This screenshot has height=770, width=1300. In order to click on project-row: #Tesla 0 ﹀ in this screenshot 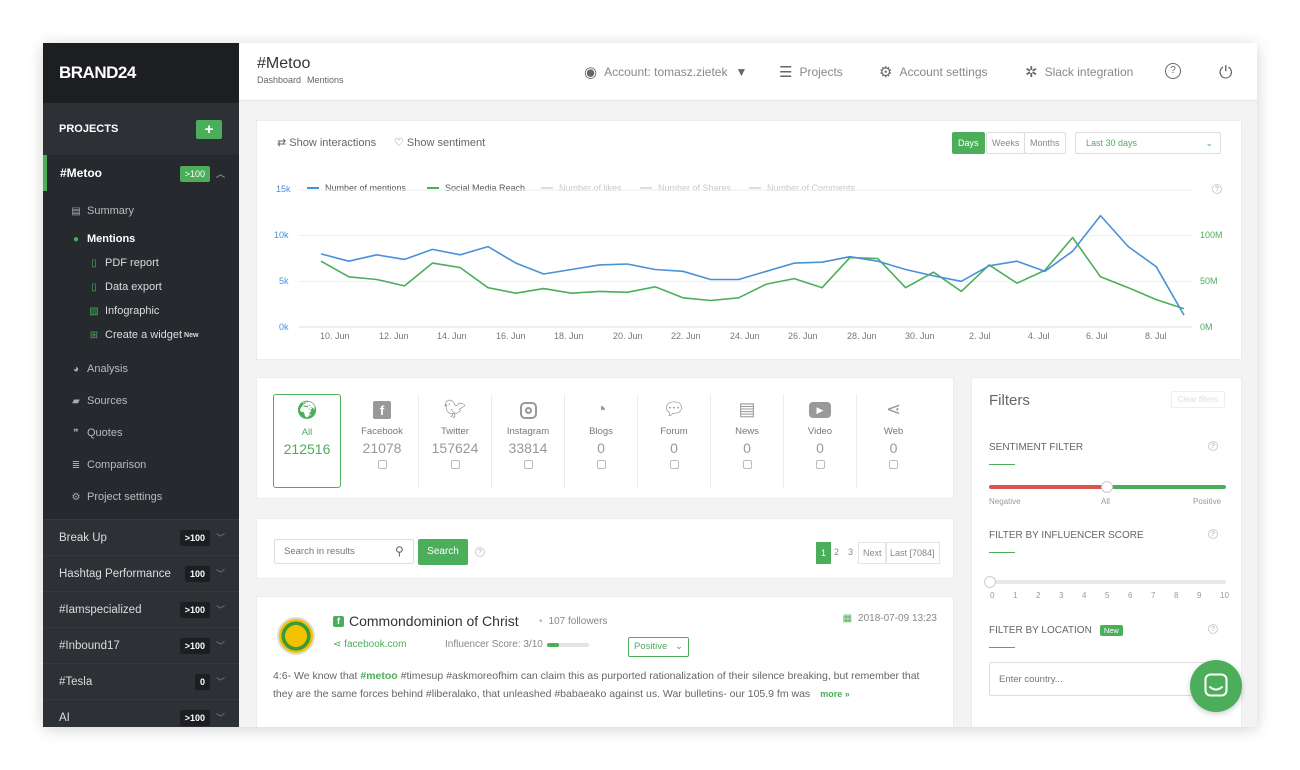, I will do `click(141, 681)`.